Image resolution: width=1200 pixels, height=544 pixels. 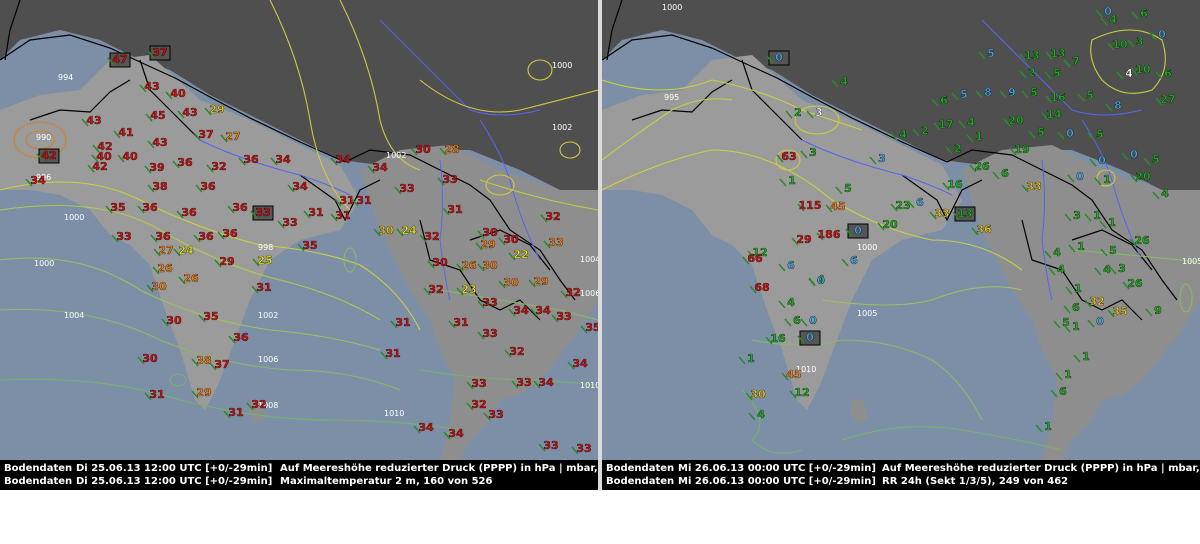 What do you see at coordinates (1031, 55) in the screenshot?
I see `station-value: 13` at bounding box center [1031, 55].